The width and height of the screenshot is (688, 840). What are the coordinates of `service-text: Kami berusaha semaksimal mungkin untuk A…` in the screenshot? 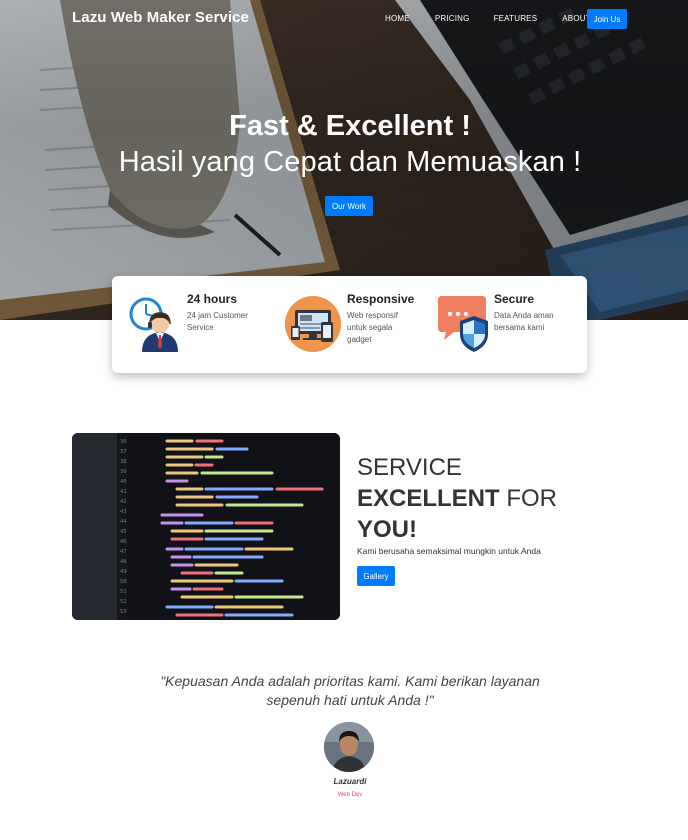 It's located at (449, 551).